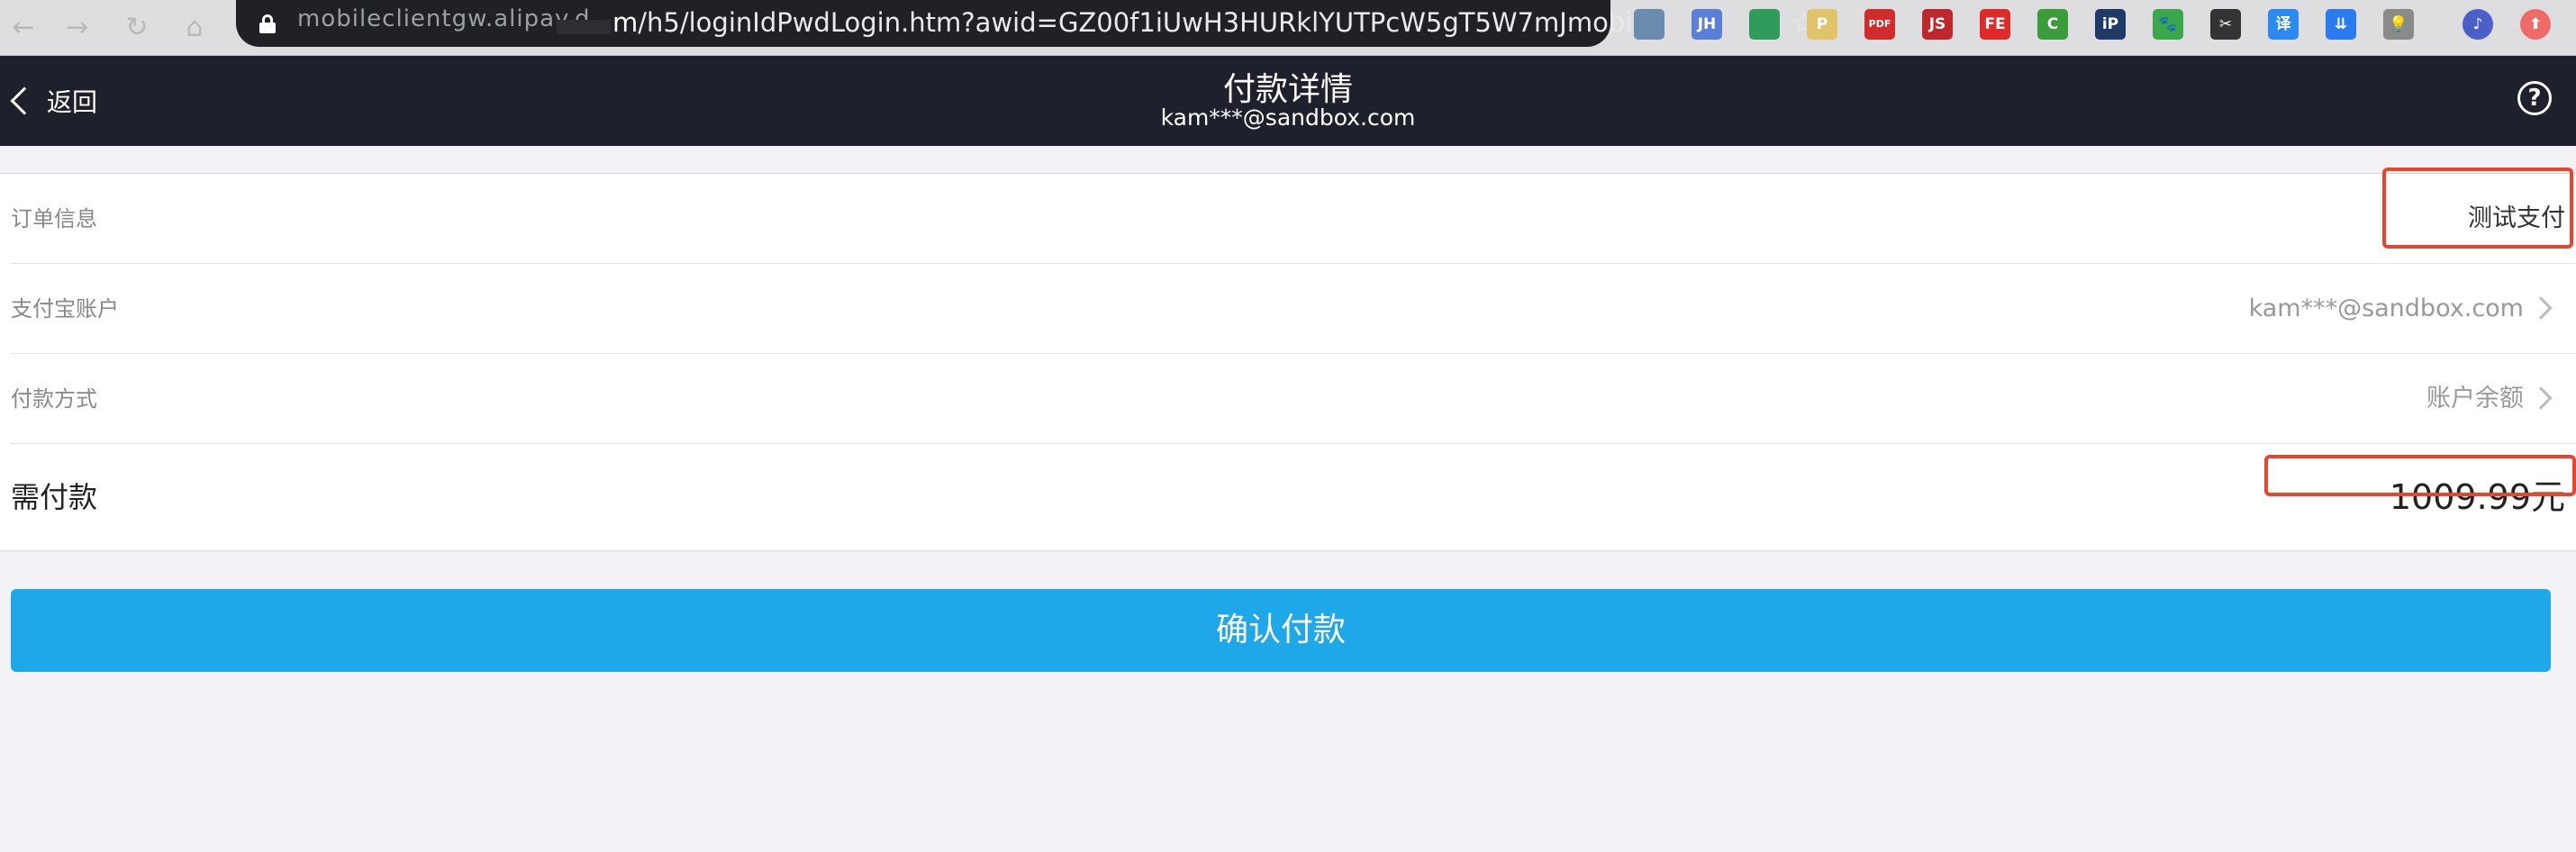  Describe the element at coordinates (1287, 89) in the screenshot. I see `page-title: 付款详情` at that location.